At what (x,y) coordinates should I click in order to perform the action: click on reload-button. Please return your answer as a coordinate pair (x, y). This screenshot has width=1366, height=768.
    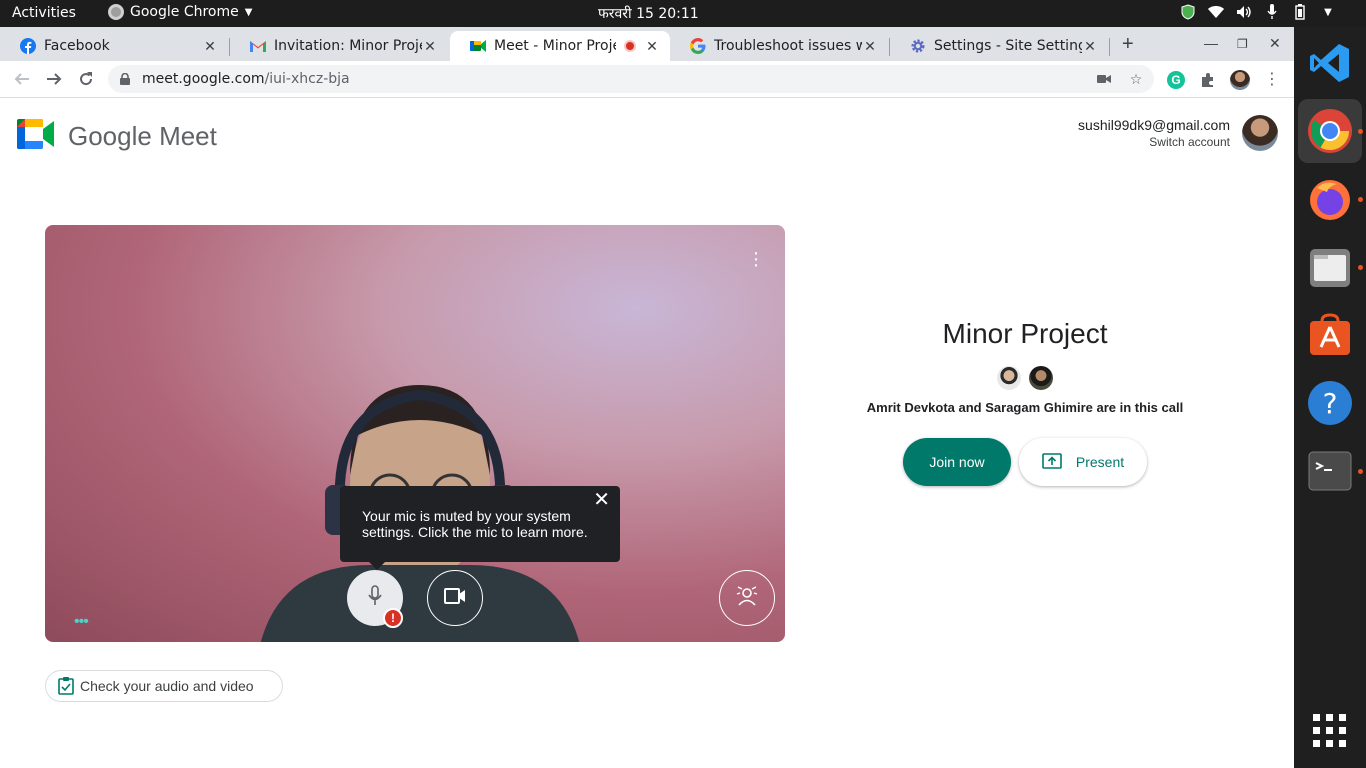
    Looking at the image, I should click on (86, 79).